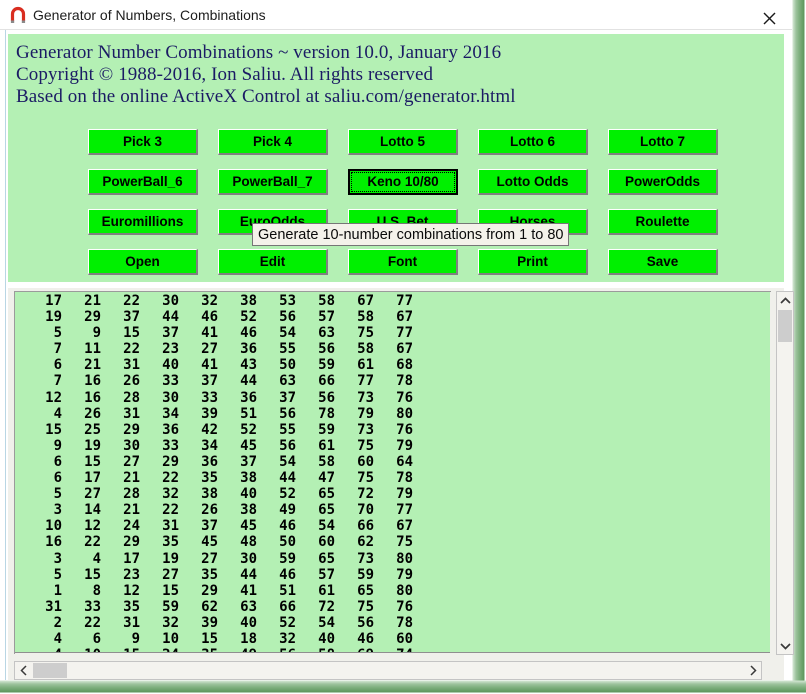 The width and height of the screenshot is (806, 694). Describe the element at coordinates (143, 222) in the screenshot. I see `euromillions-button: Euromillions` at that location.